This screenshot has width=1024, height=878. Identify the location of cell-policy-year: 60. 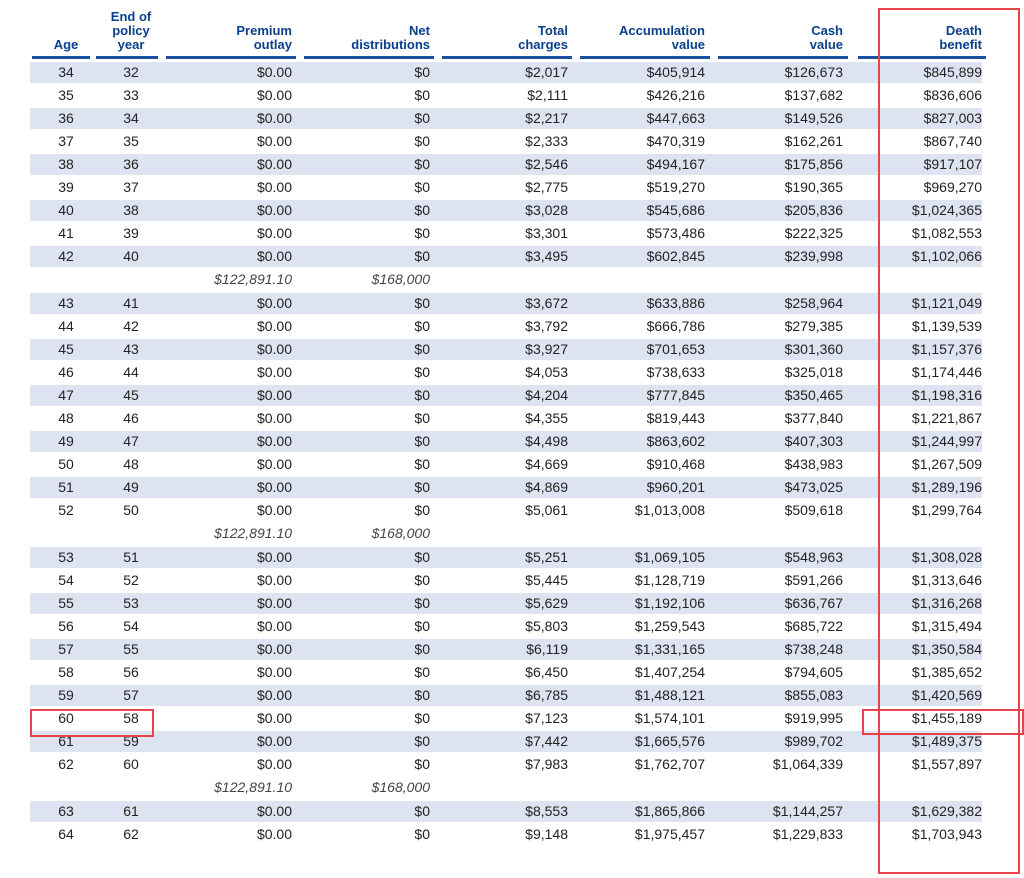
(131, 764).